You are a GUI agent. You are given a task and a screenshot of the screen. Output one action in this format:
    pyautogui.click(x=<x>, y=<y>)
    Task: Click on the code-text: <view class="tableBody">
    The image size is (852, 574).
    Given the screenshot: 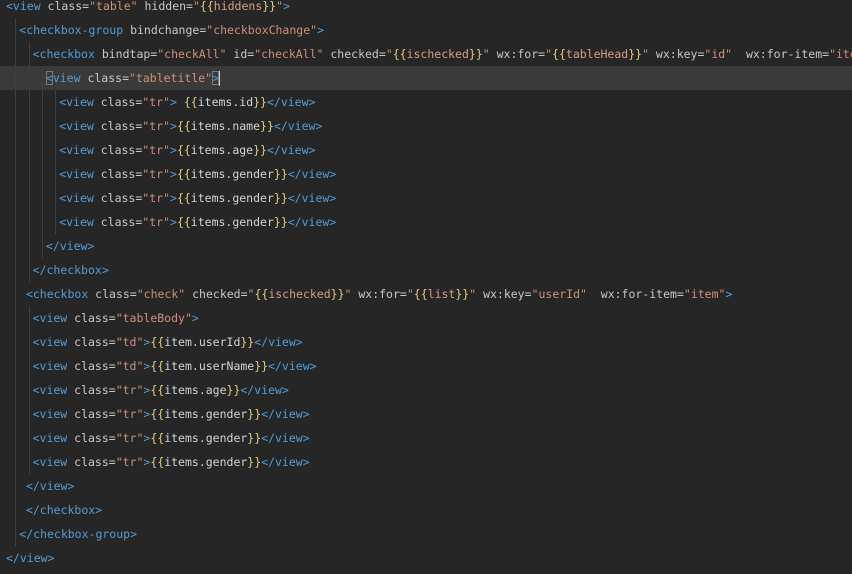 What is the action you would take?
    pyautogui.click(x=116, y=318)
    